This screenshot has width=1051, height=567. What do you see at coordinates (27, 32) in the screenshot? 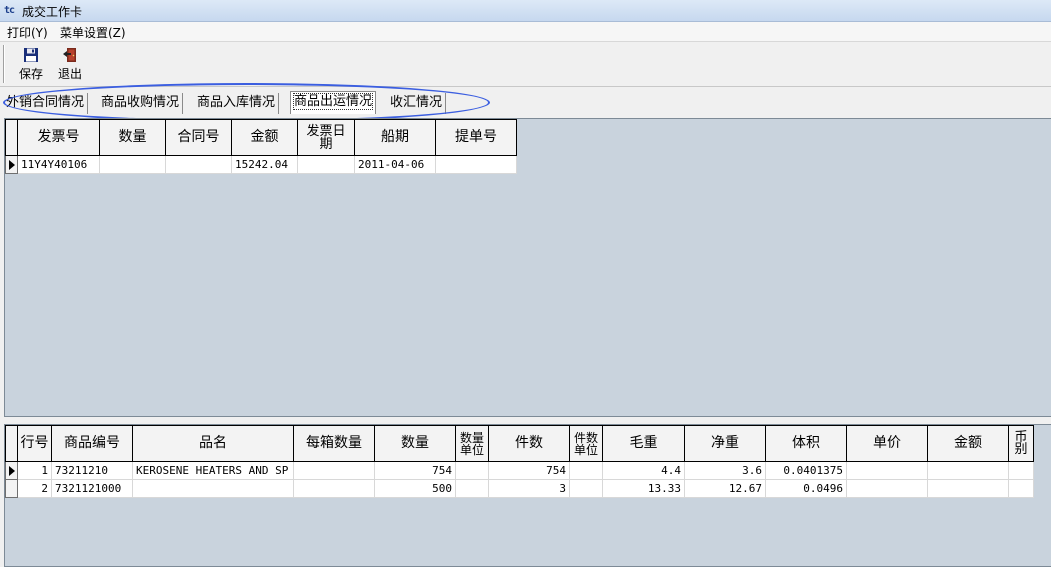
I see `menu-print: 打印(Y)` at bounding box center [27, 32].